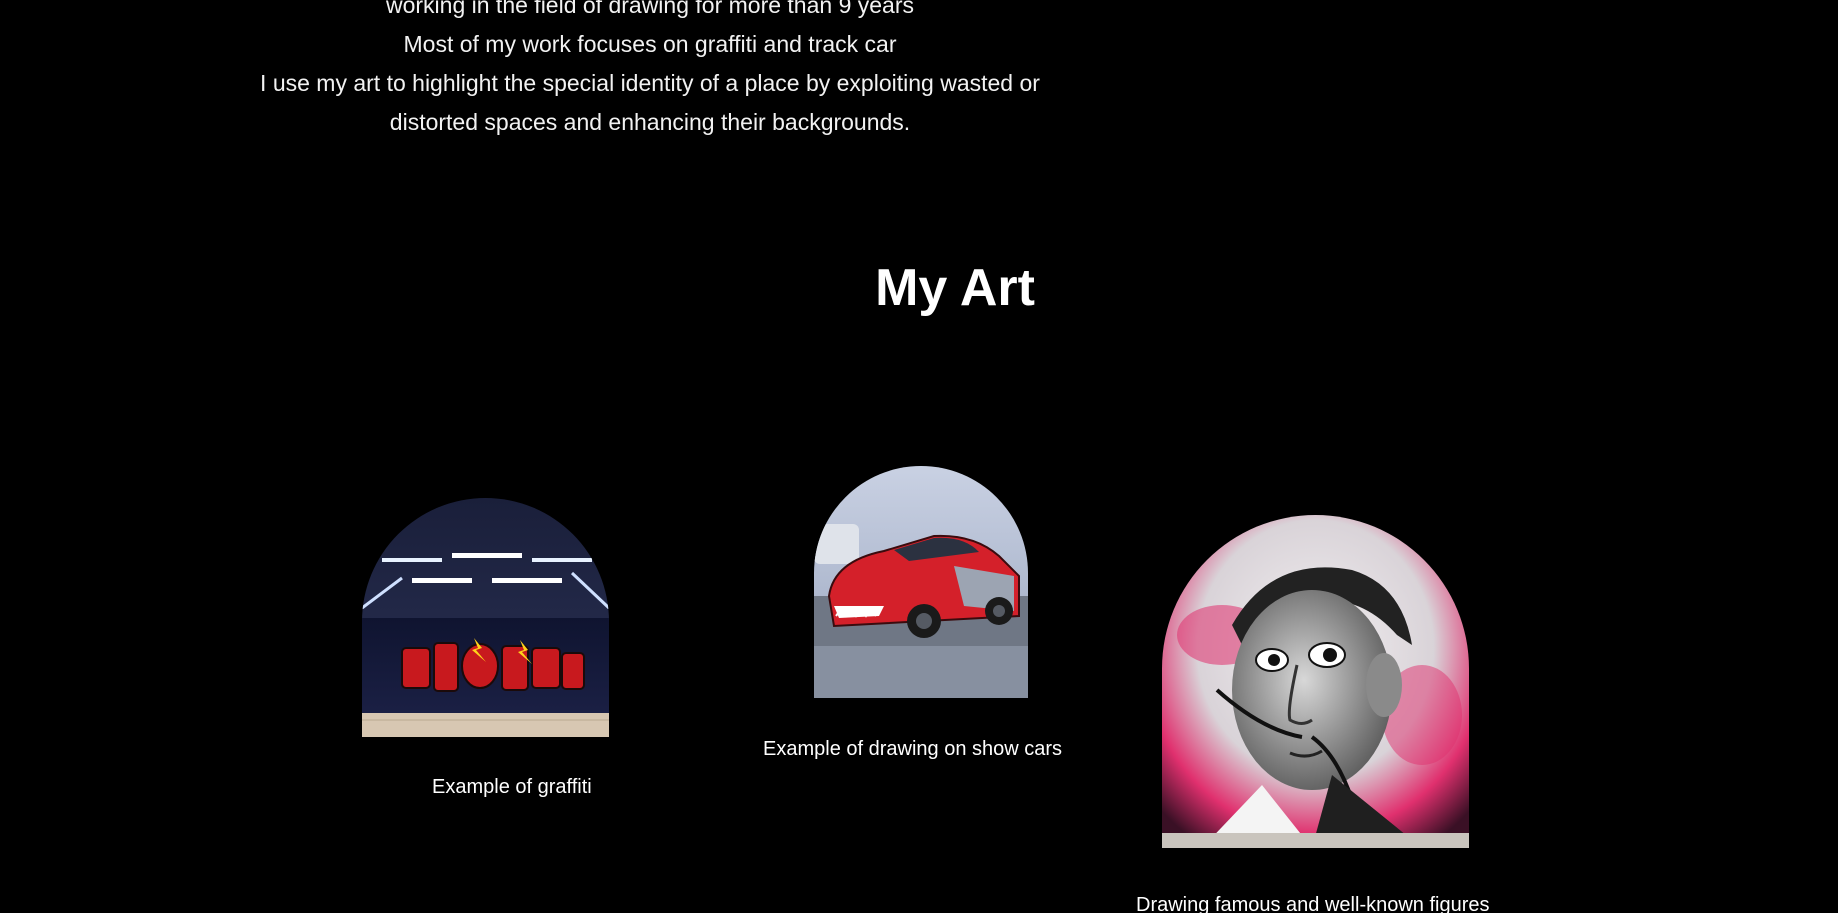  I want to click on show-car-image, so click(921, 582).